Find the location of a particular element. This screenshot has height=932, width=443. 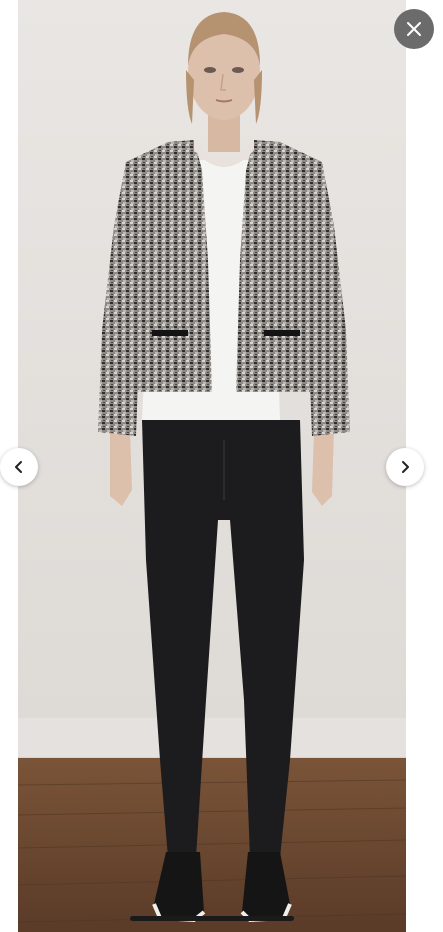

close-button is located at coordinates (414, 29).